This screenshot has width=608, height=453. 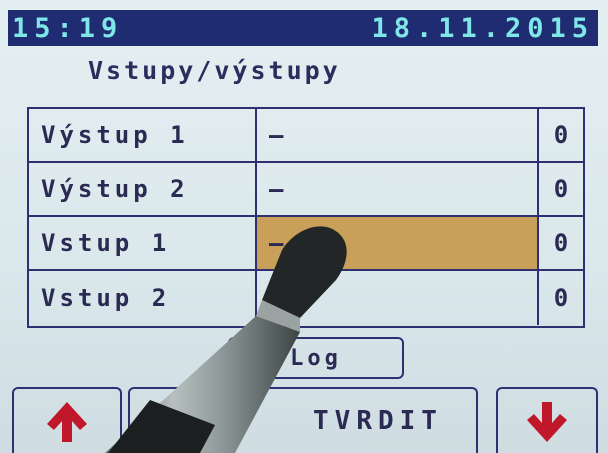 I want to click on scroll-down-button, so click(x=547, y=420).